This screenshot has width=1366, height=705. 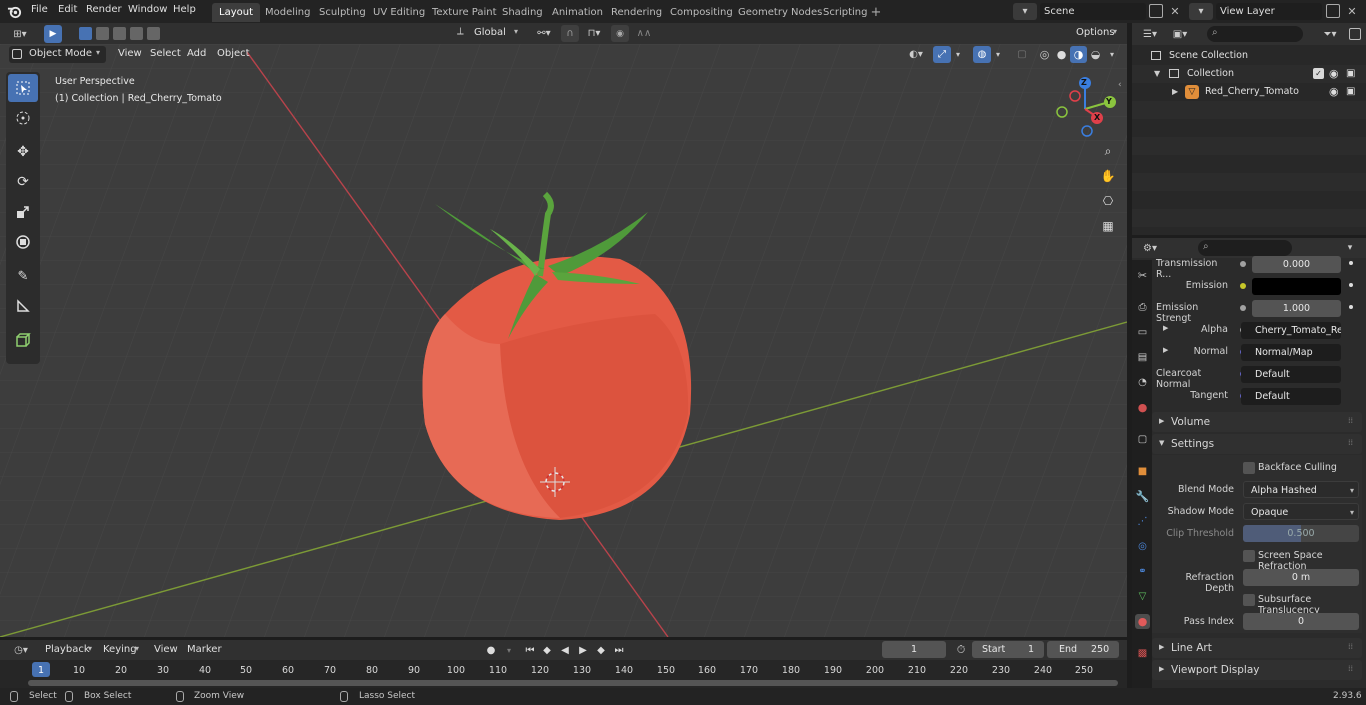 I want to click on start-frame-field: Start 1, so click(x=1008, y=649).